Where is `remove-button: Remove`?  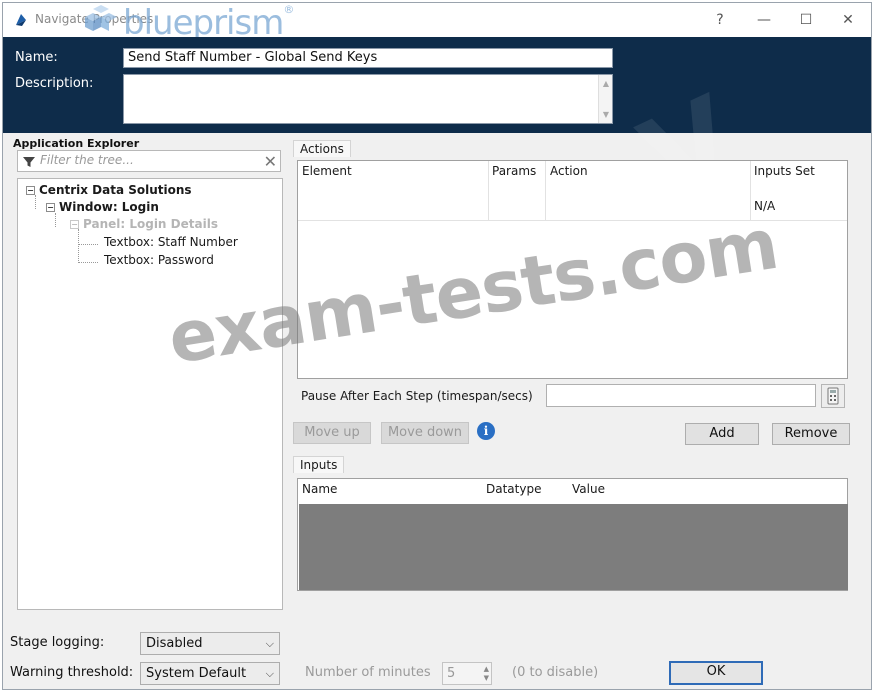 remove-button: Remove is located at coordinates (811, 434).